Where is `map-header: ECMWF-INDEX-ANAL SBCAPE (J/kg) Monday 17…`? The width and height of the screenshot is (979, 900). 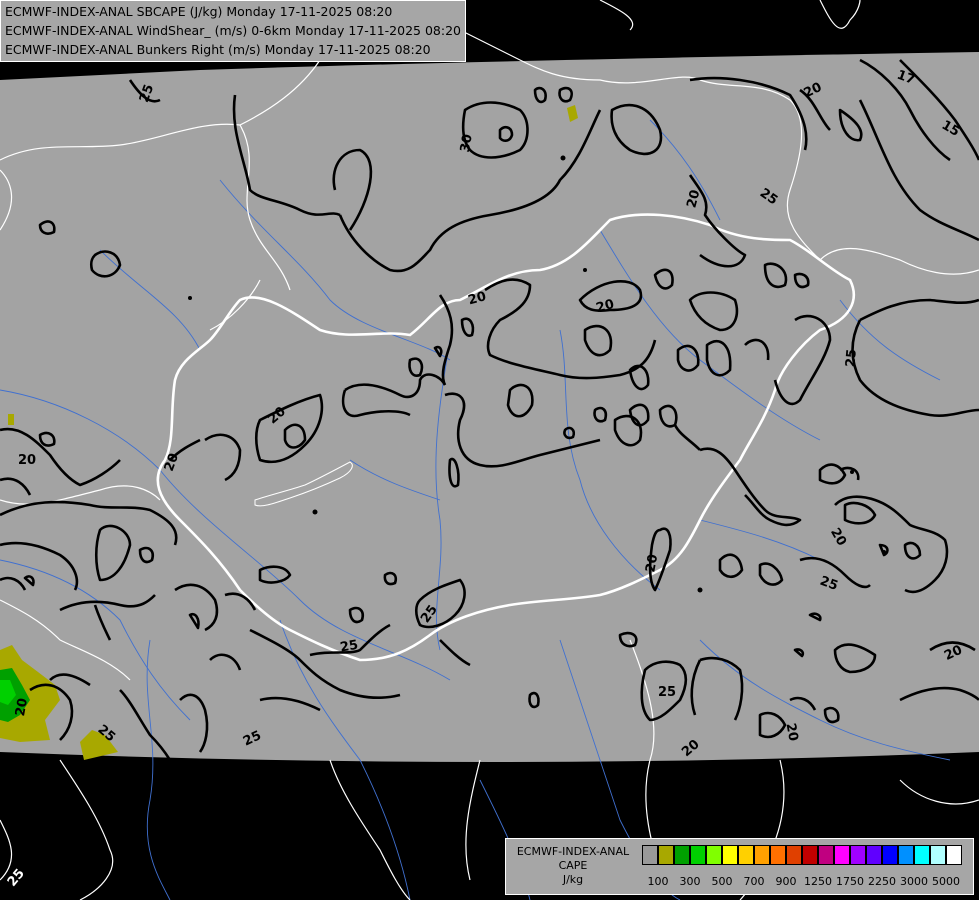
map-header: ECMWF-INDEX-ANAL SBCAPE (J/kg) Monday 17… is located at coordinates (233, 31).